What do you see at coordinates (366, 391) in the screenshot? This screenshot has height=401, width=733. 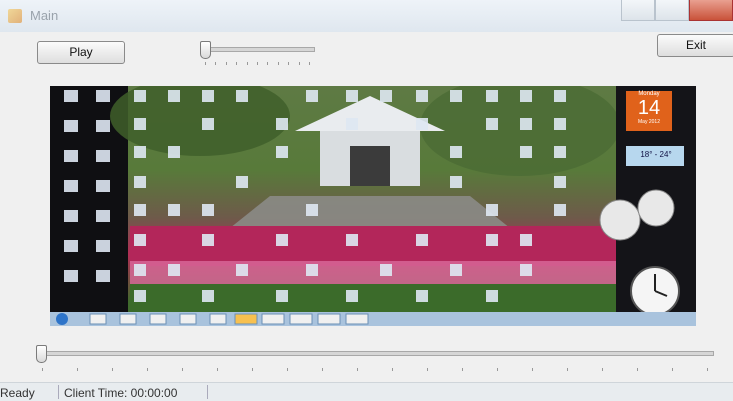 I see `status-bar: Ready Client Time: 00:00:00` at bounding box center [366, 391].